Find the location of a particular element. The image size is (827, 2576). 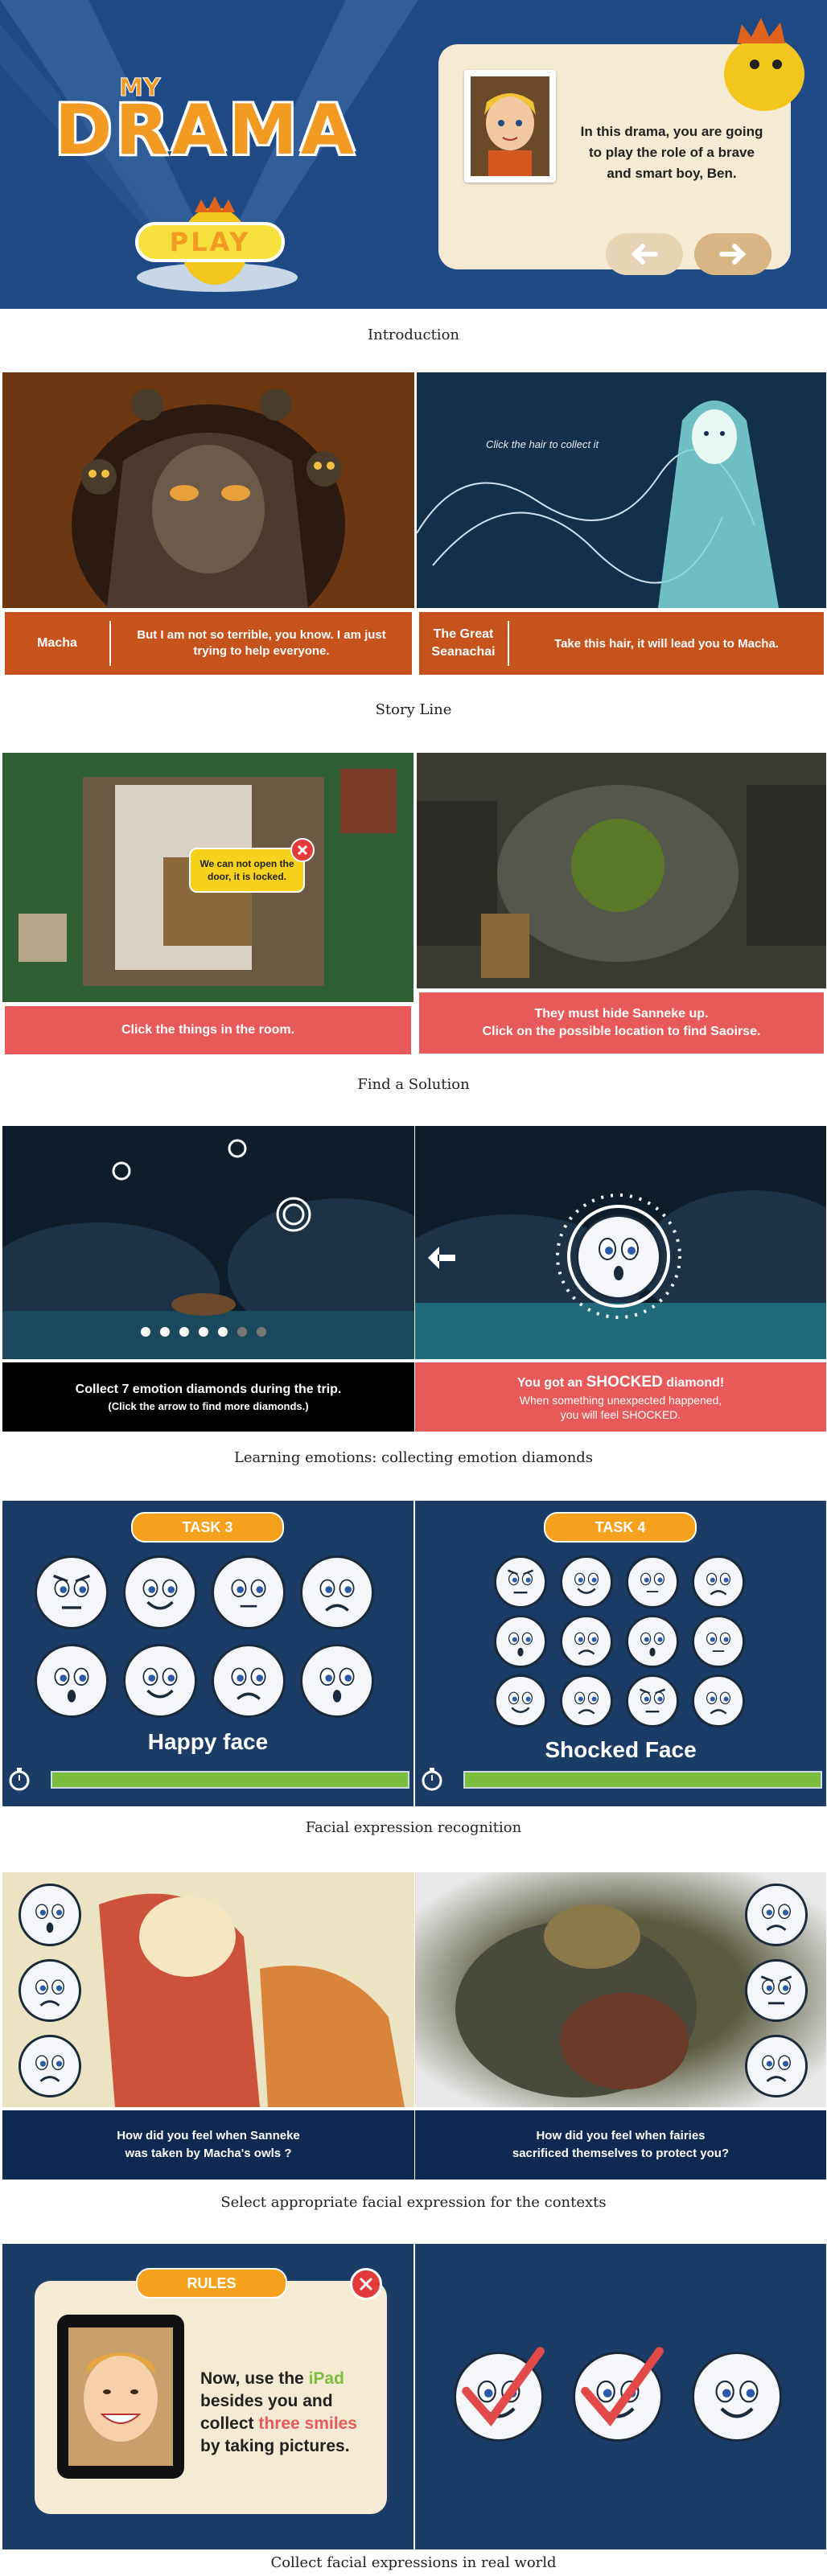

next-arrow-button is located at coordinates (732, 254).